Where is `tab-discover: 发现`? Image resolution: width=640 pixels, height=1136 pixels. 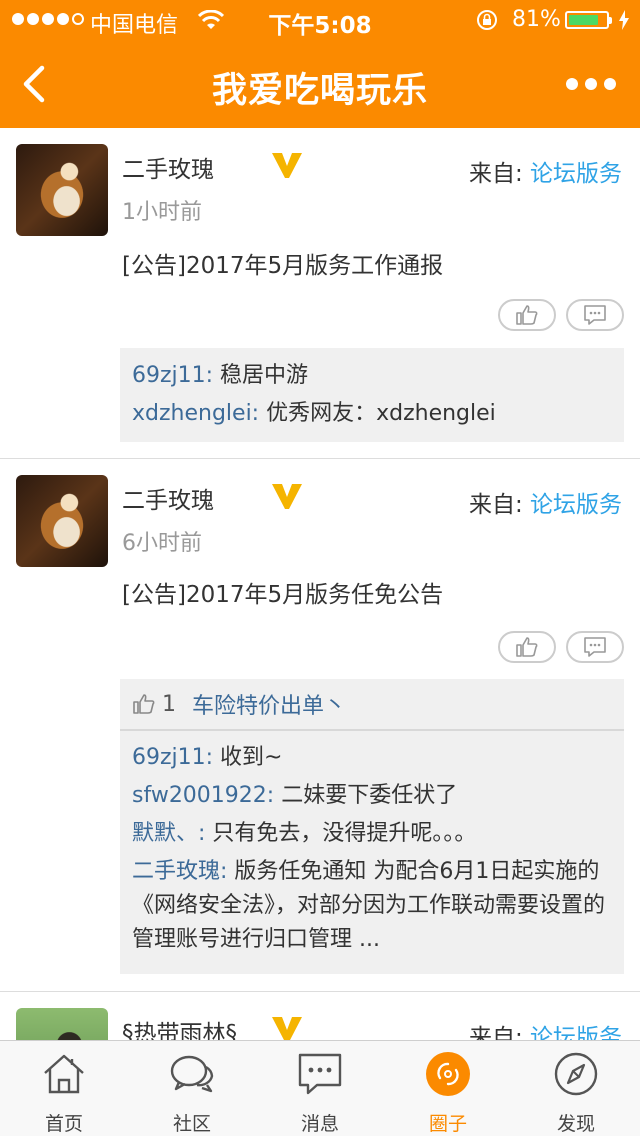
tab-discover: 发现 is located at coordinates (576, 1088).